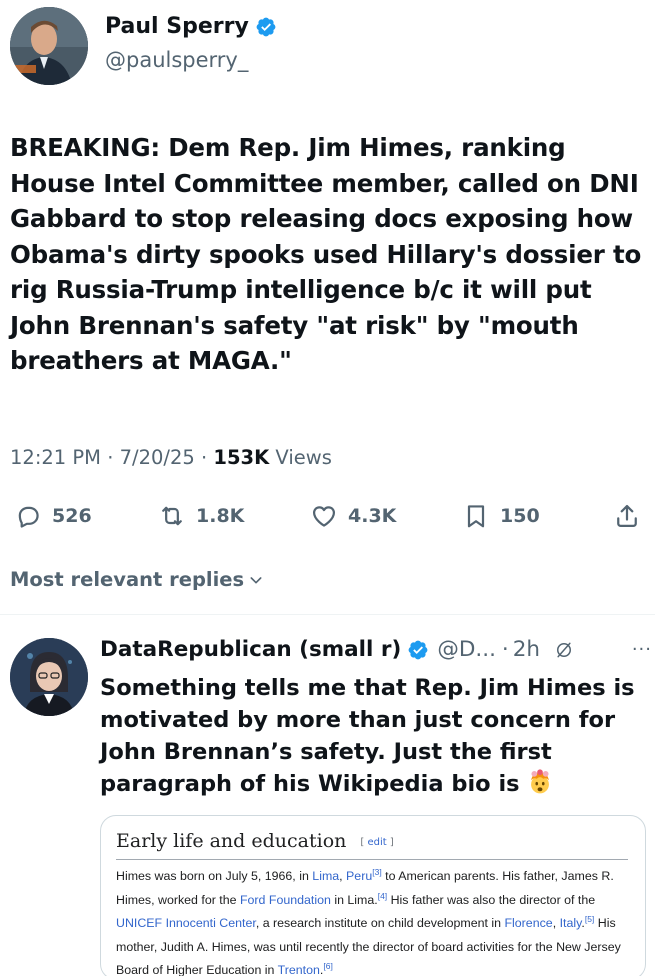  What do you see at coordinates (285, 899) in the screenshot?
I see `wiki-link-ford-foundation: Ford Foundation` at bounding box center [285, 899].